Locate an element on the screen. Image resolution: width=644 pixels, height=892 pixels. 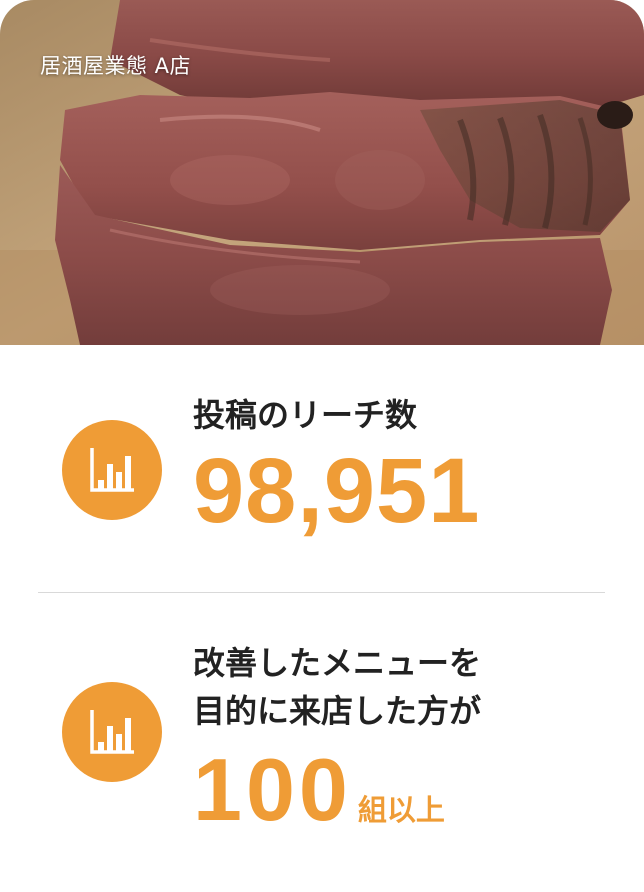
visitors-label-line-2: 目的に来店した方が is located at coordinates (337, 711).